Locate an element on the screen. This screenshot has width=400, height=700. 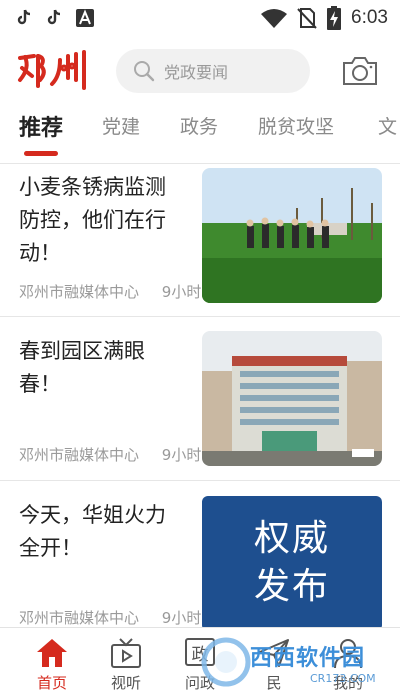
watermark-brand: 西西软件园 is located at coordinates (308, 658).